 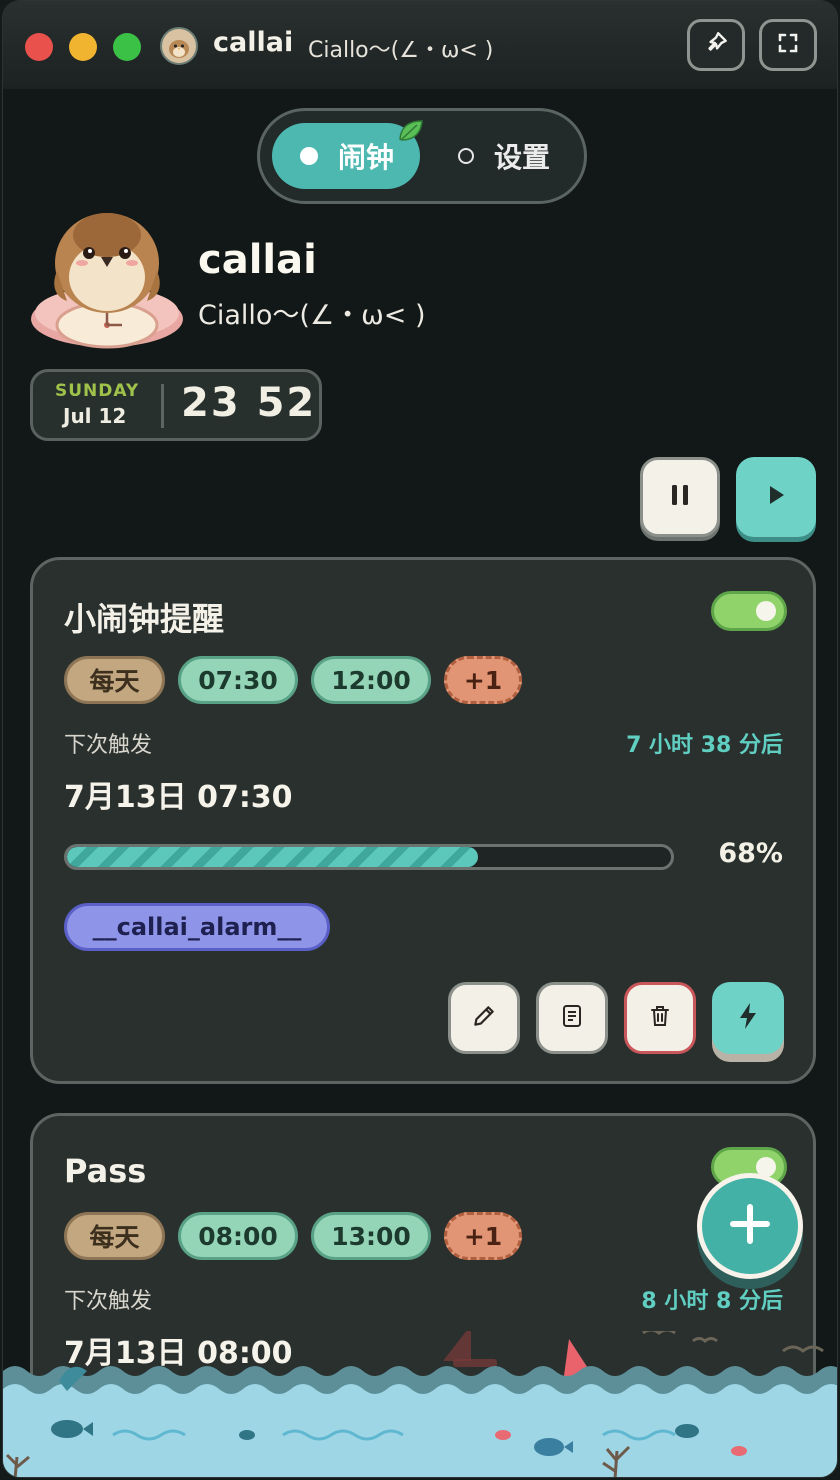 I want to click on time-chip: 13:00, so click(x=371, y=1236).